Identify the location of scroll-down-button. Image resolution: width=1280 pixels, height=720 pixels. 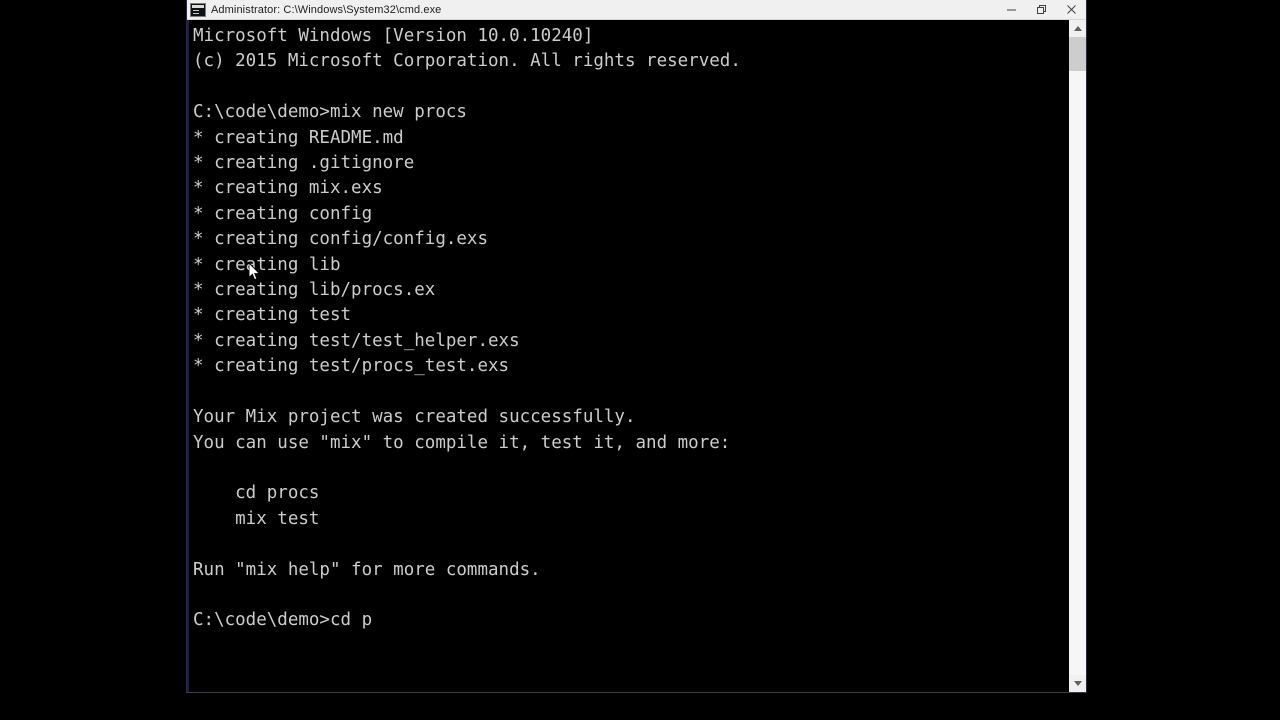
(1077, 683).